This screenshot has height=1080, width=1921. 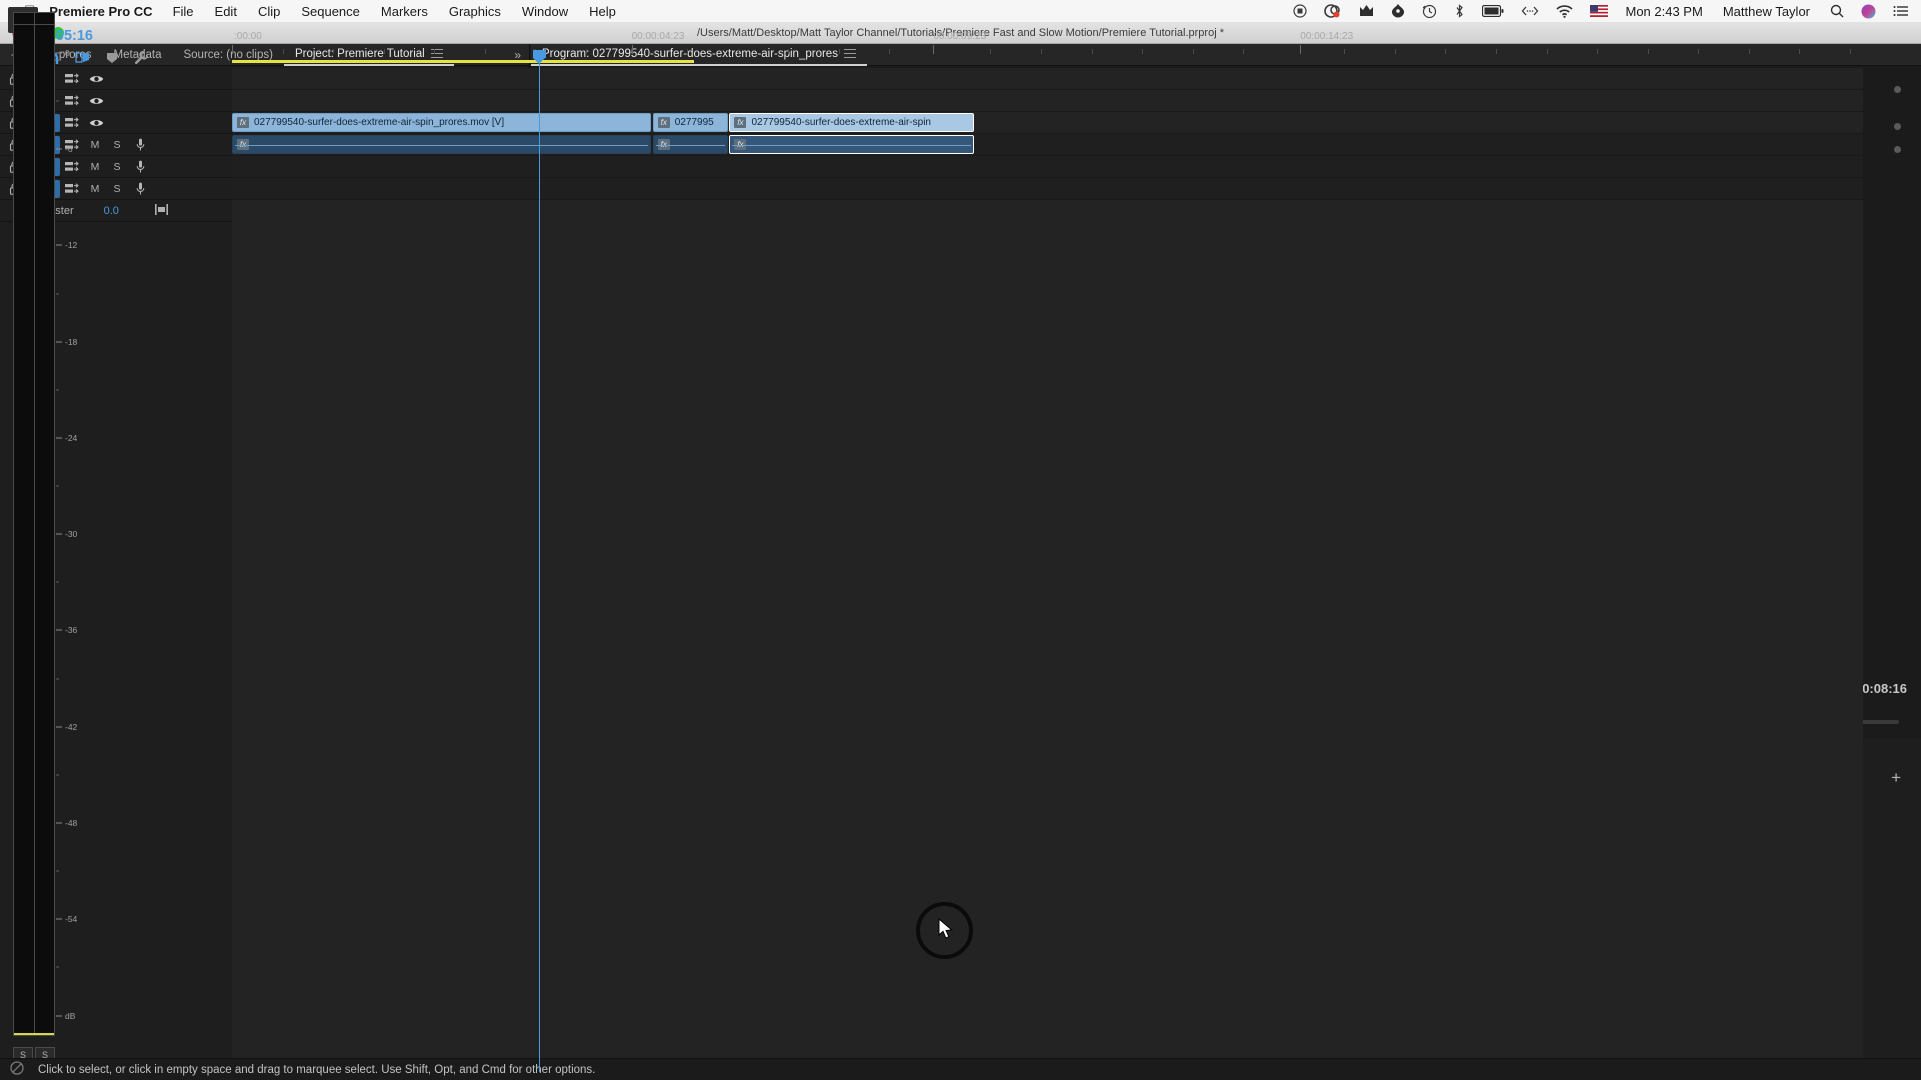 I want to click on ruler-label: 00:00:09:23, so click(x=960, y=36).